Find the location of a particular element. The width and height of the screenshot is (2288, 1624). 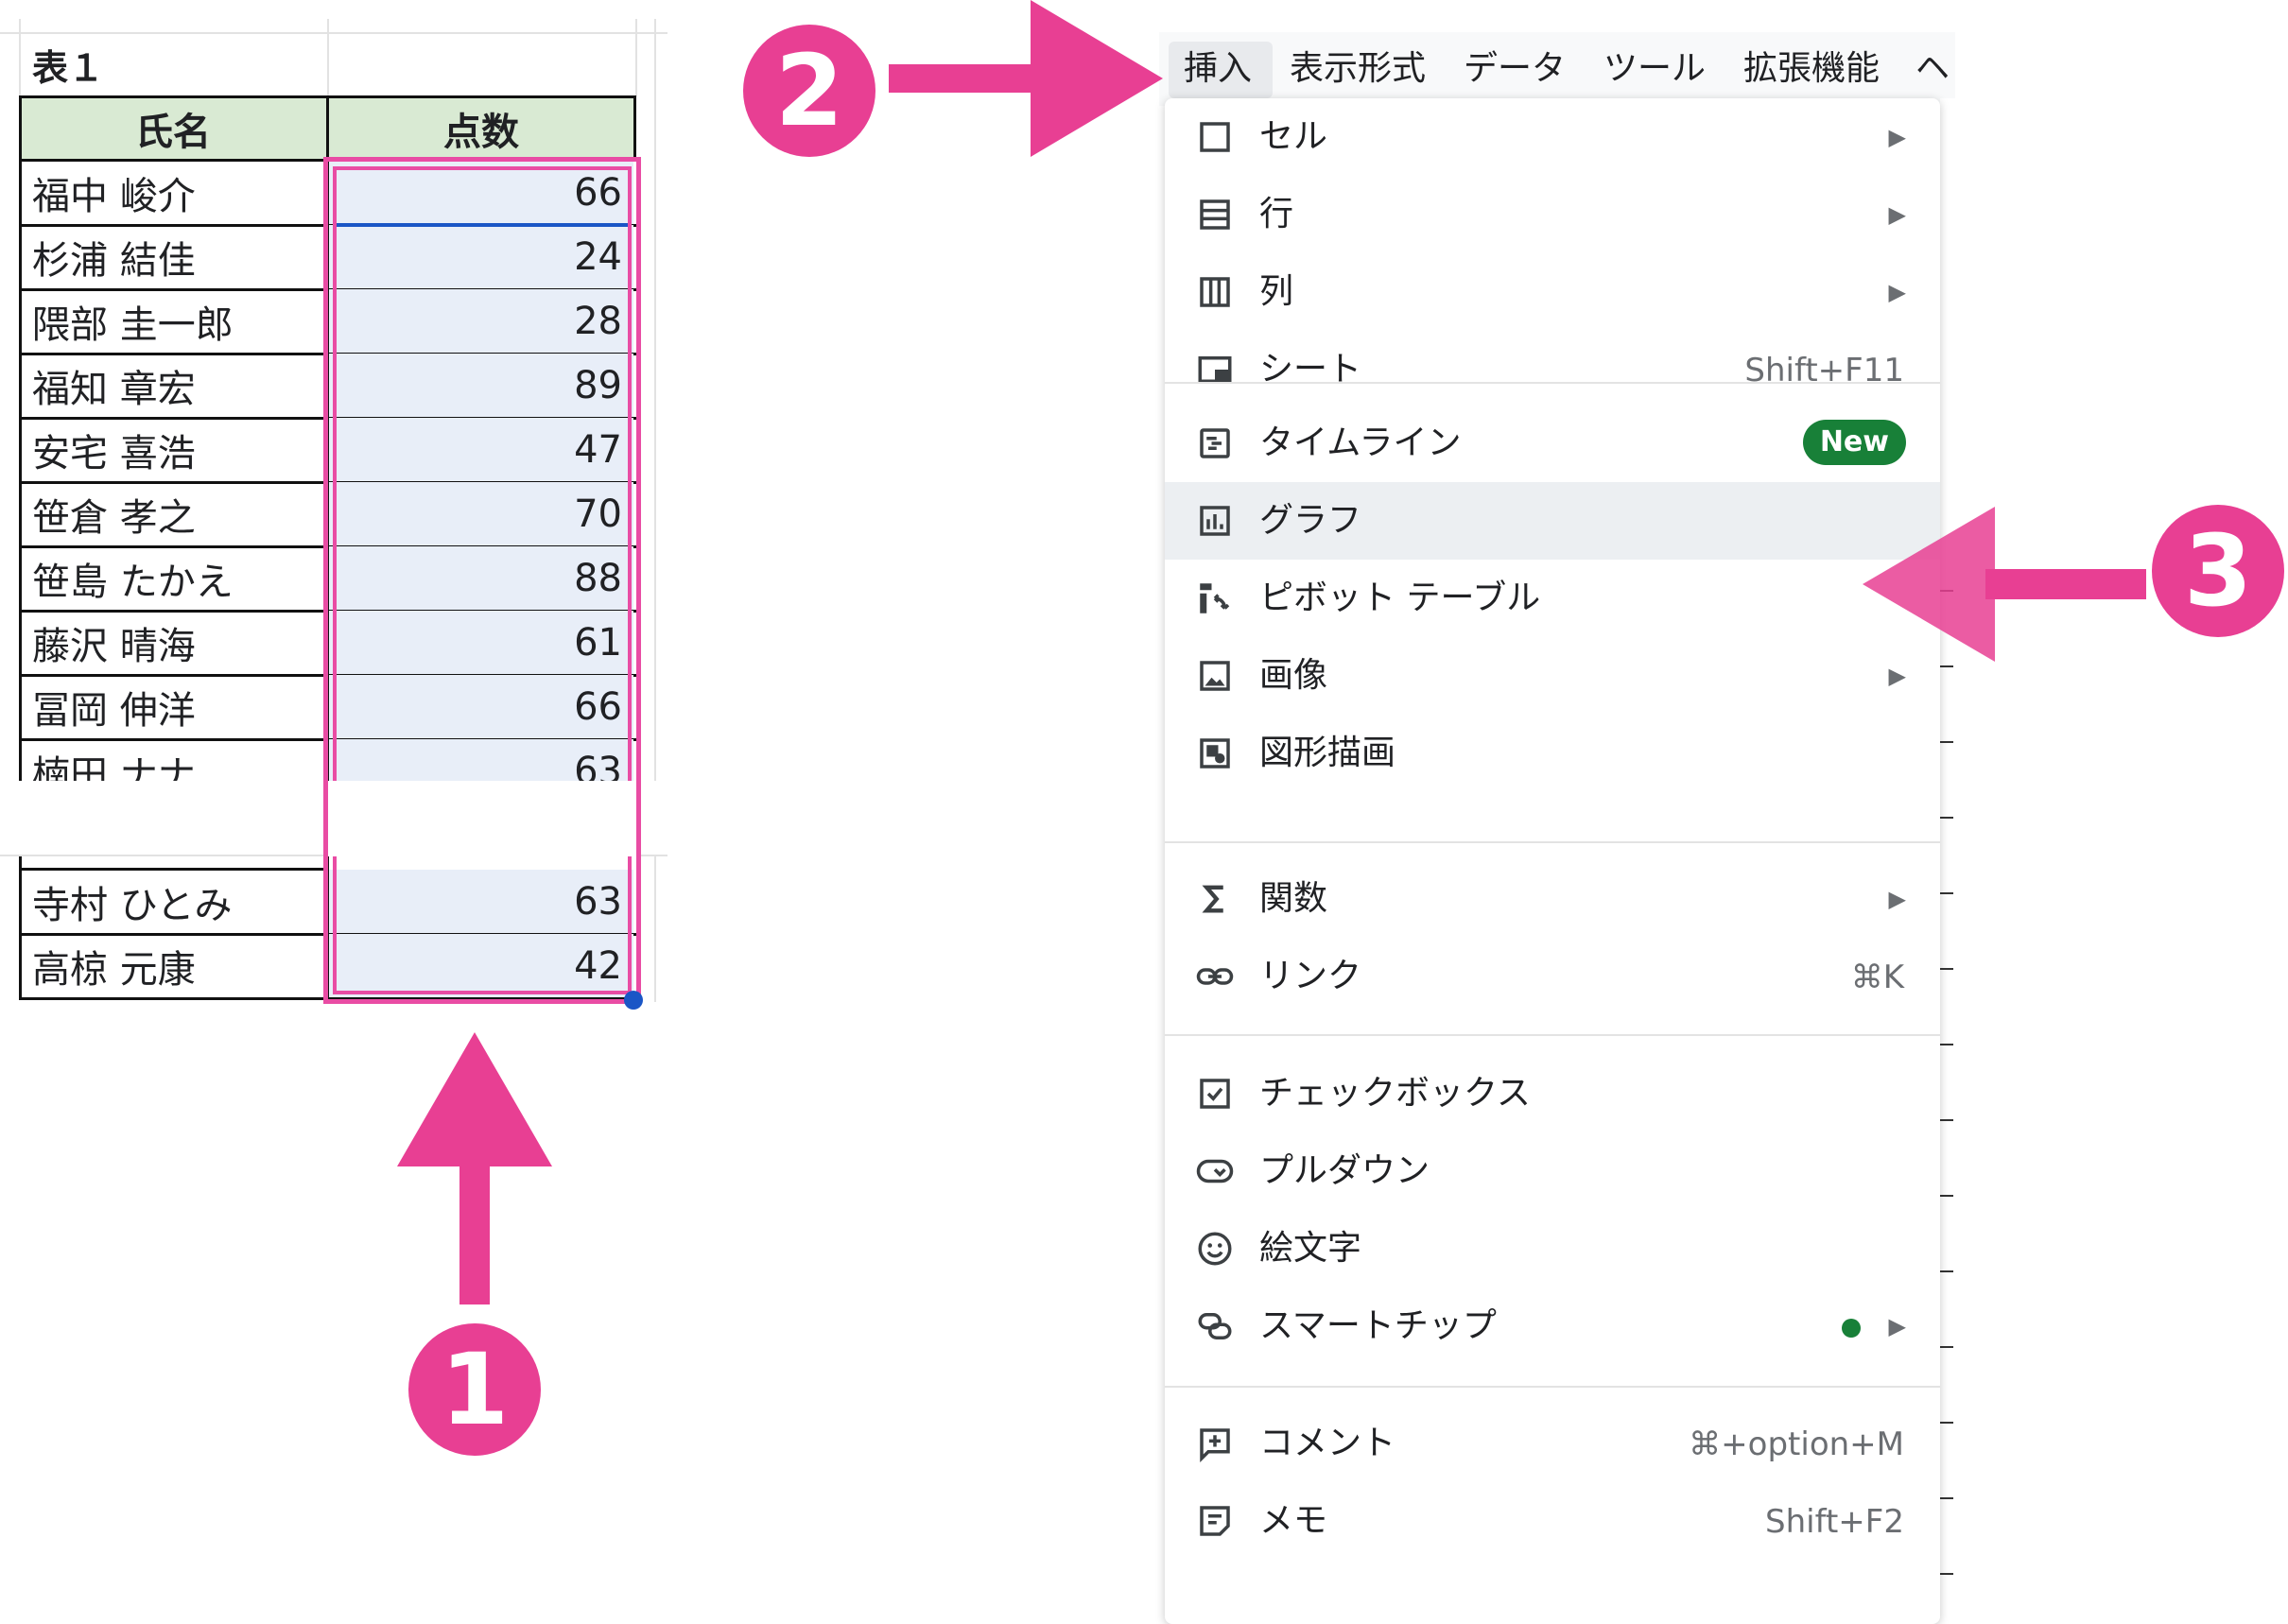

fill-handle is located at coordinates (633, 1000).